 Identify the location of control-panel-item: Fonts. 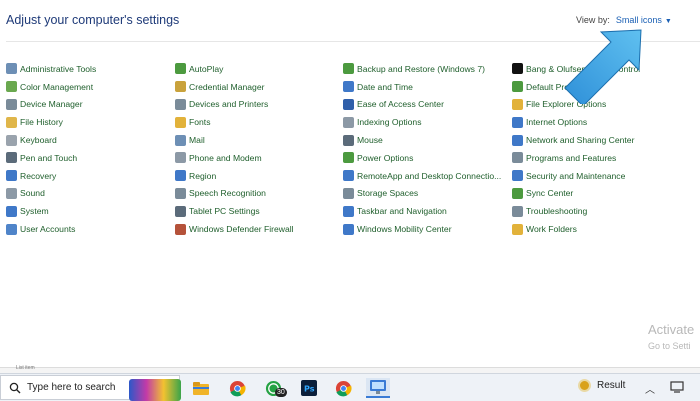
(234, 122).